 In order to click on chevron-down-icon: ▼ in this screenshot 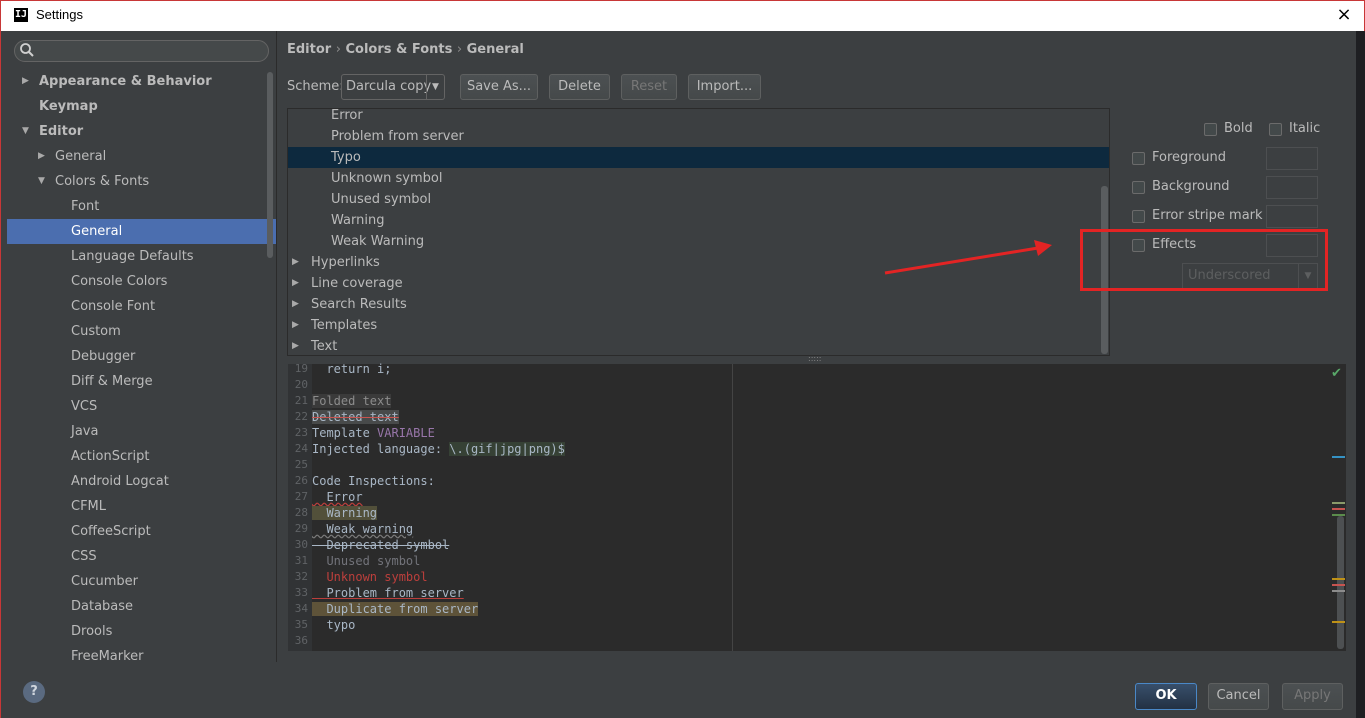, I will do `click(435, 87)`.